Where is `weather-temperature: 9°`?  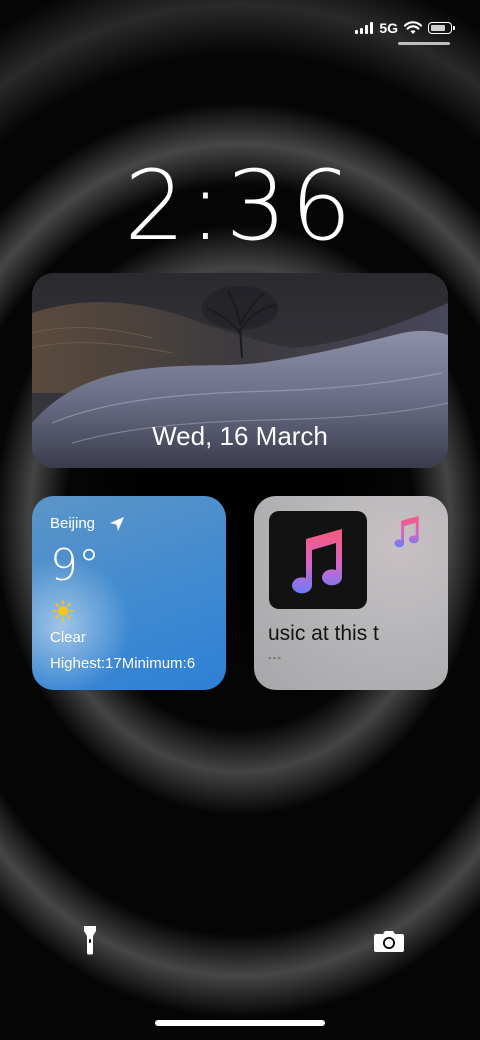
weather-temperature: 9° is located at coordinates (75, 565).